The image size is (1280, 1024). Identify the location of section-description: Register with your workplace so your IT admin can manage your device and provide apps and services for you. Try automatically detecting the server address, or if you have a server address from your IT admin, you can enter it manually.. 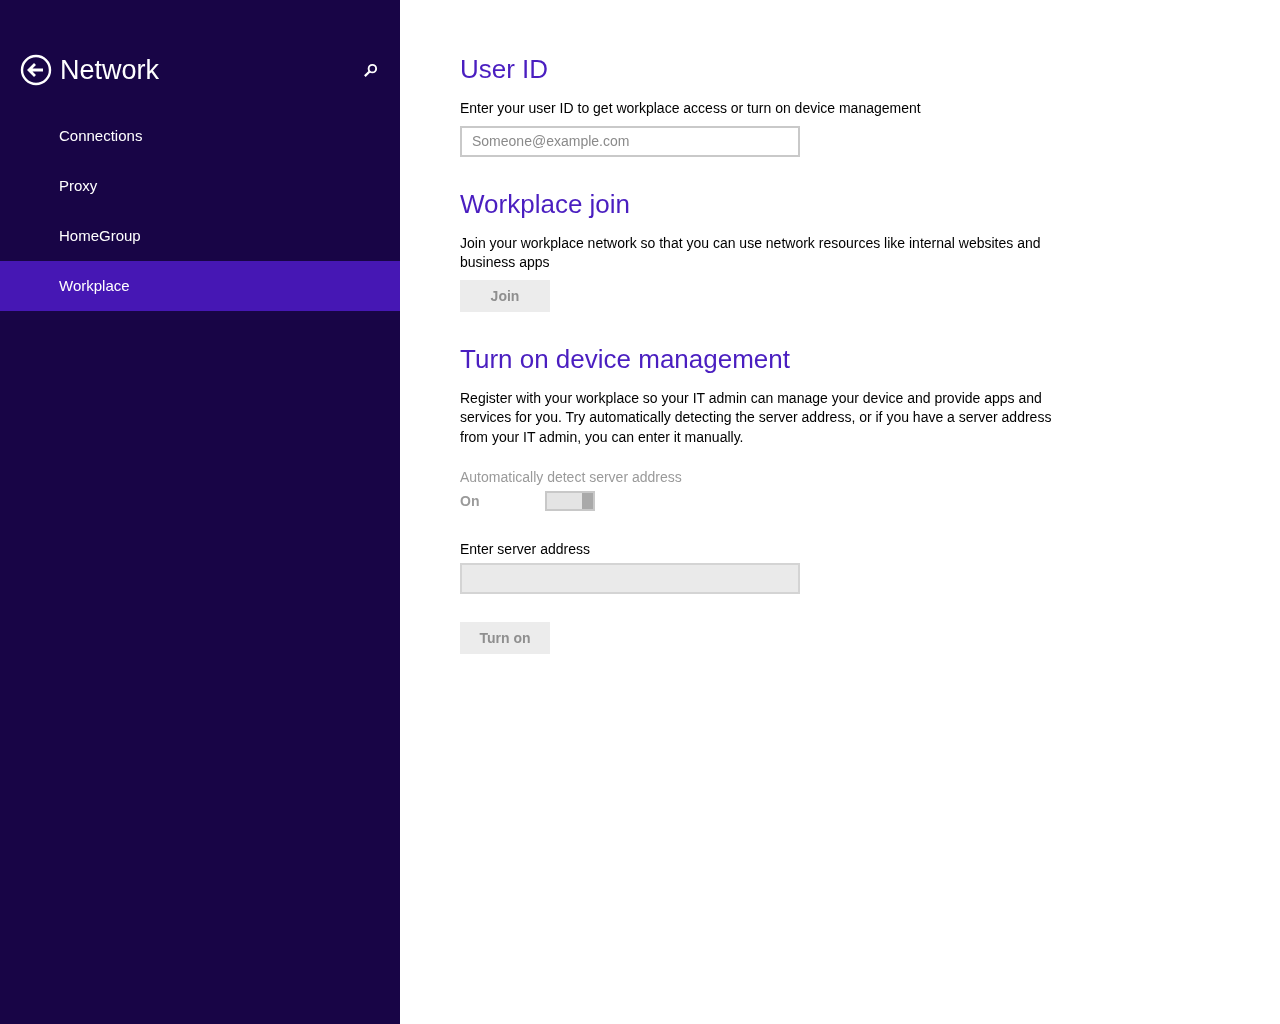
(756, 417).